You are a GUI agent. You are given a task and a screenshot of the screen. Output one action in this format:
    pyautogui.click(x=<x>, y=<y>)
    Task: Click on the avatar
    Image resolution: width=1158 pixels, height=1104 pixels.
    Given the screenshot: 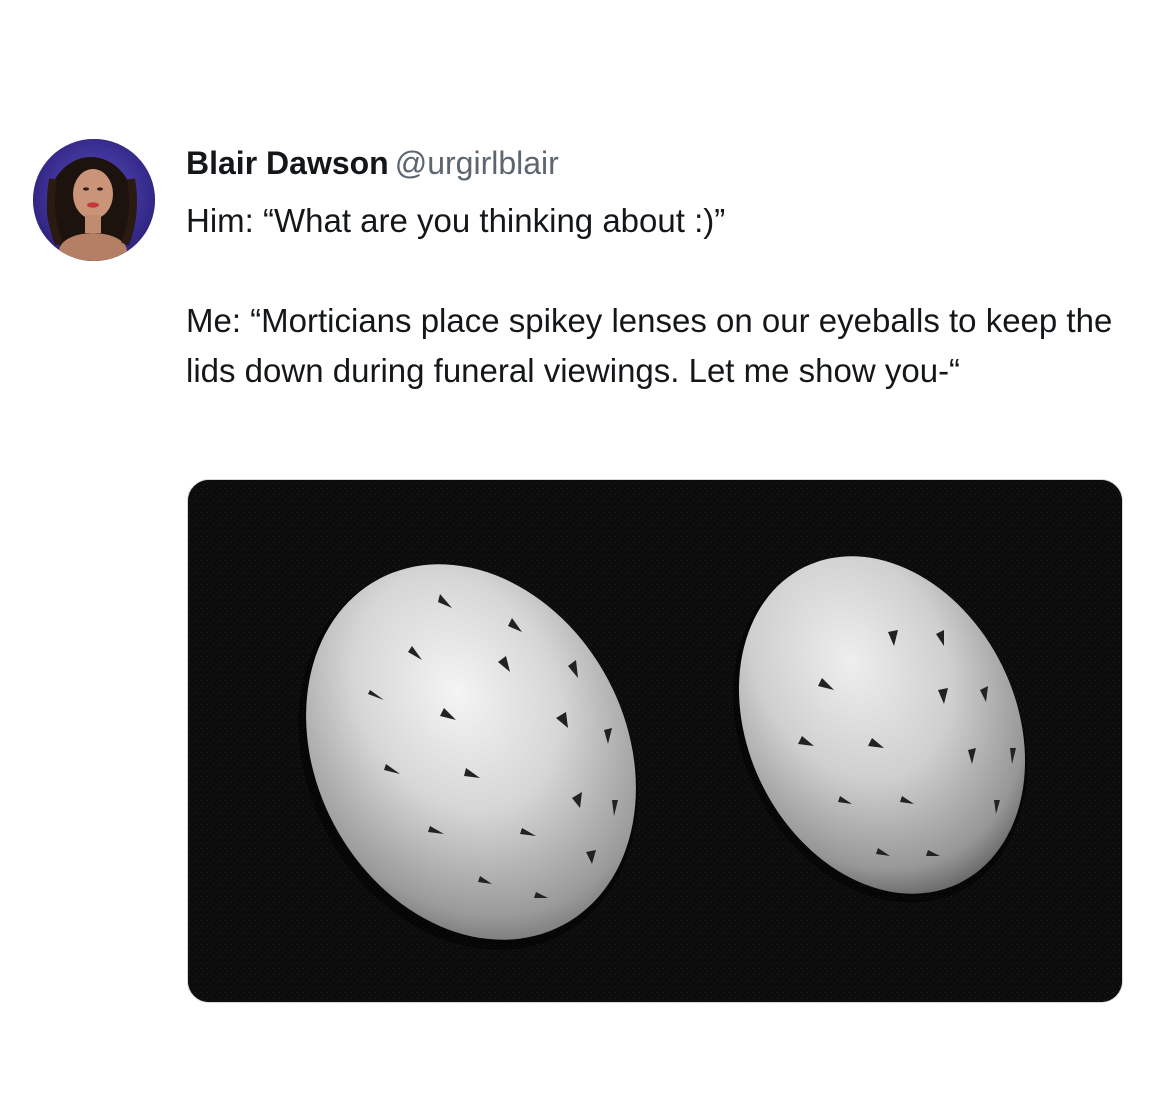 What is the action you would take?
    pyautogui.click(x=94, y=200)
    